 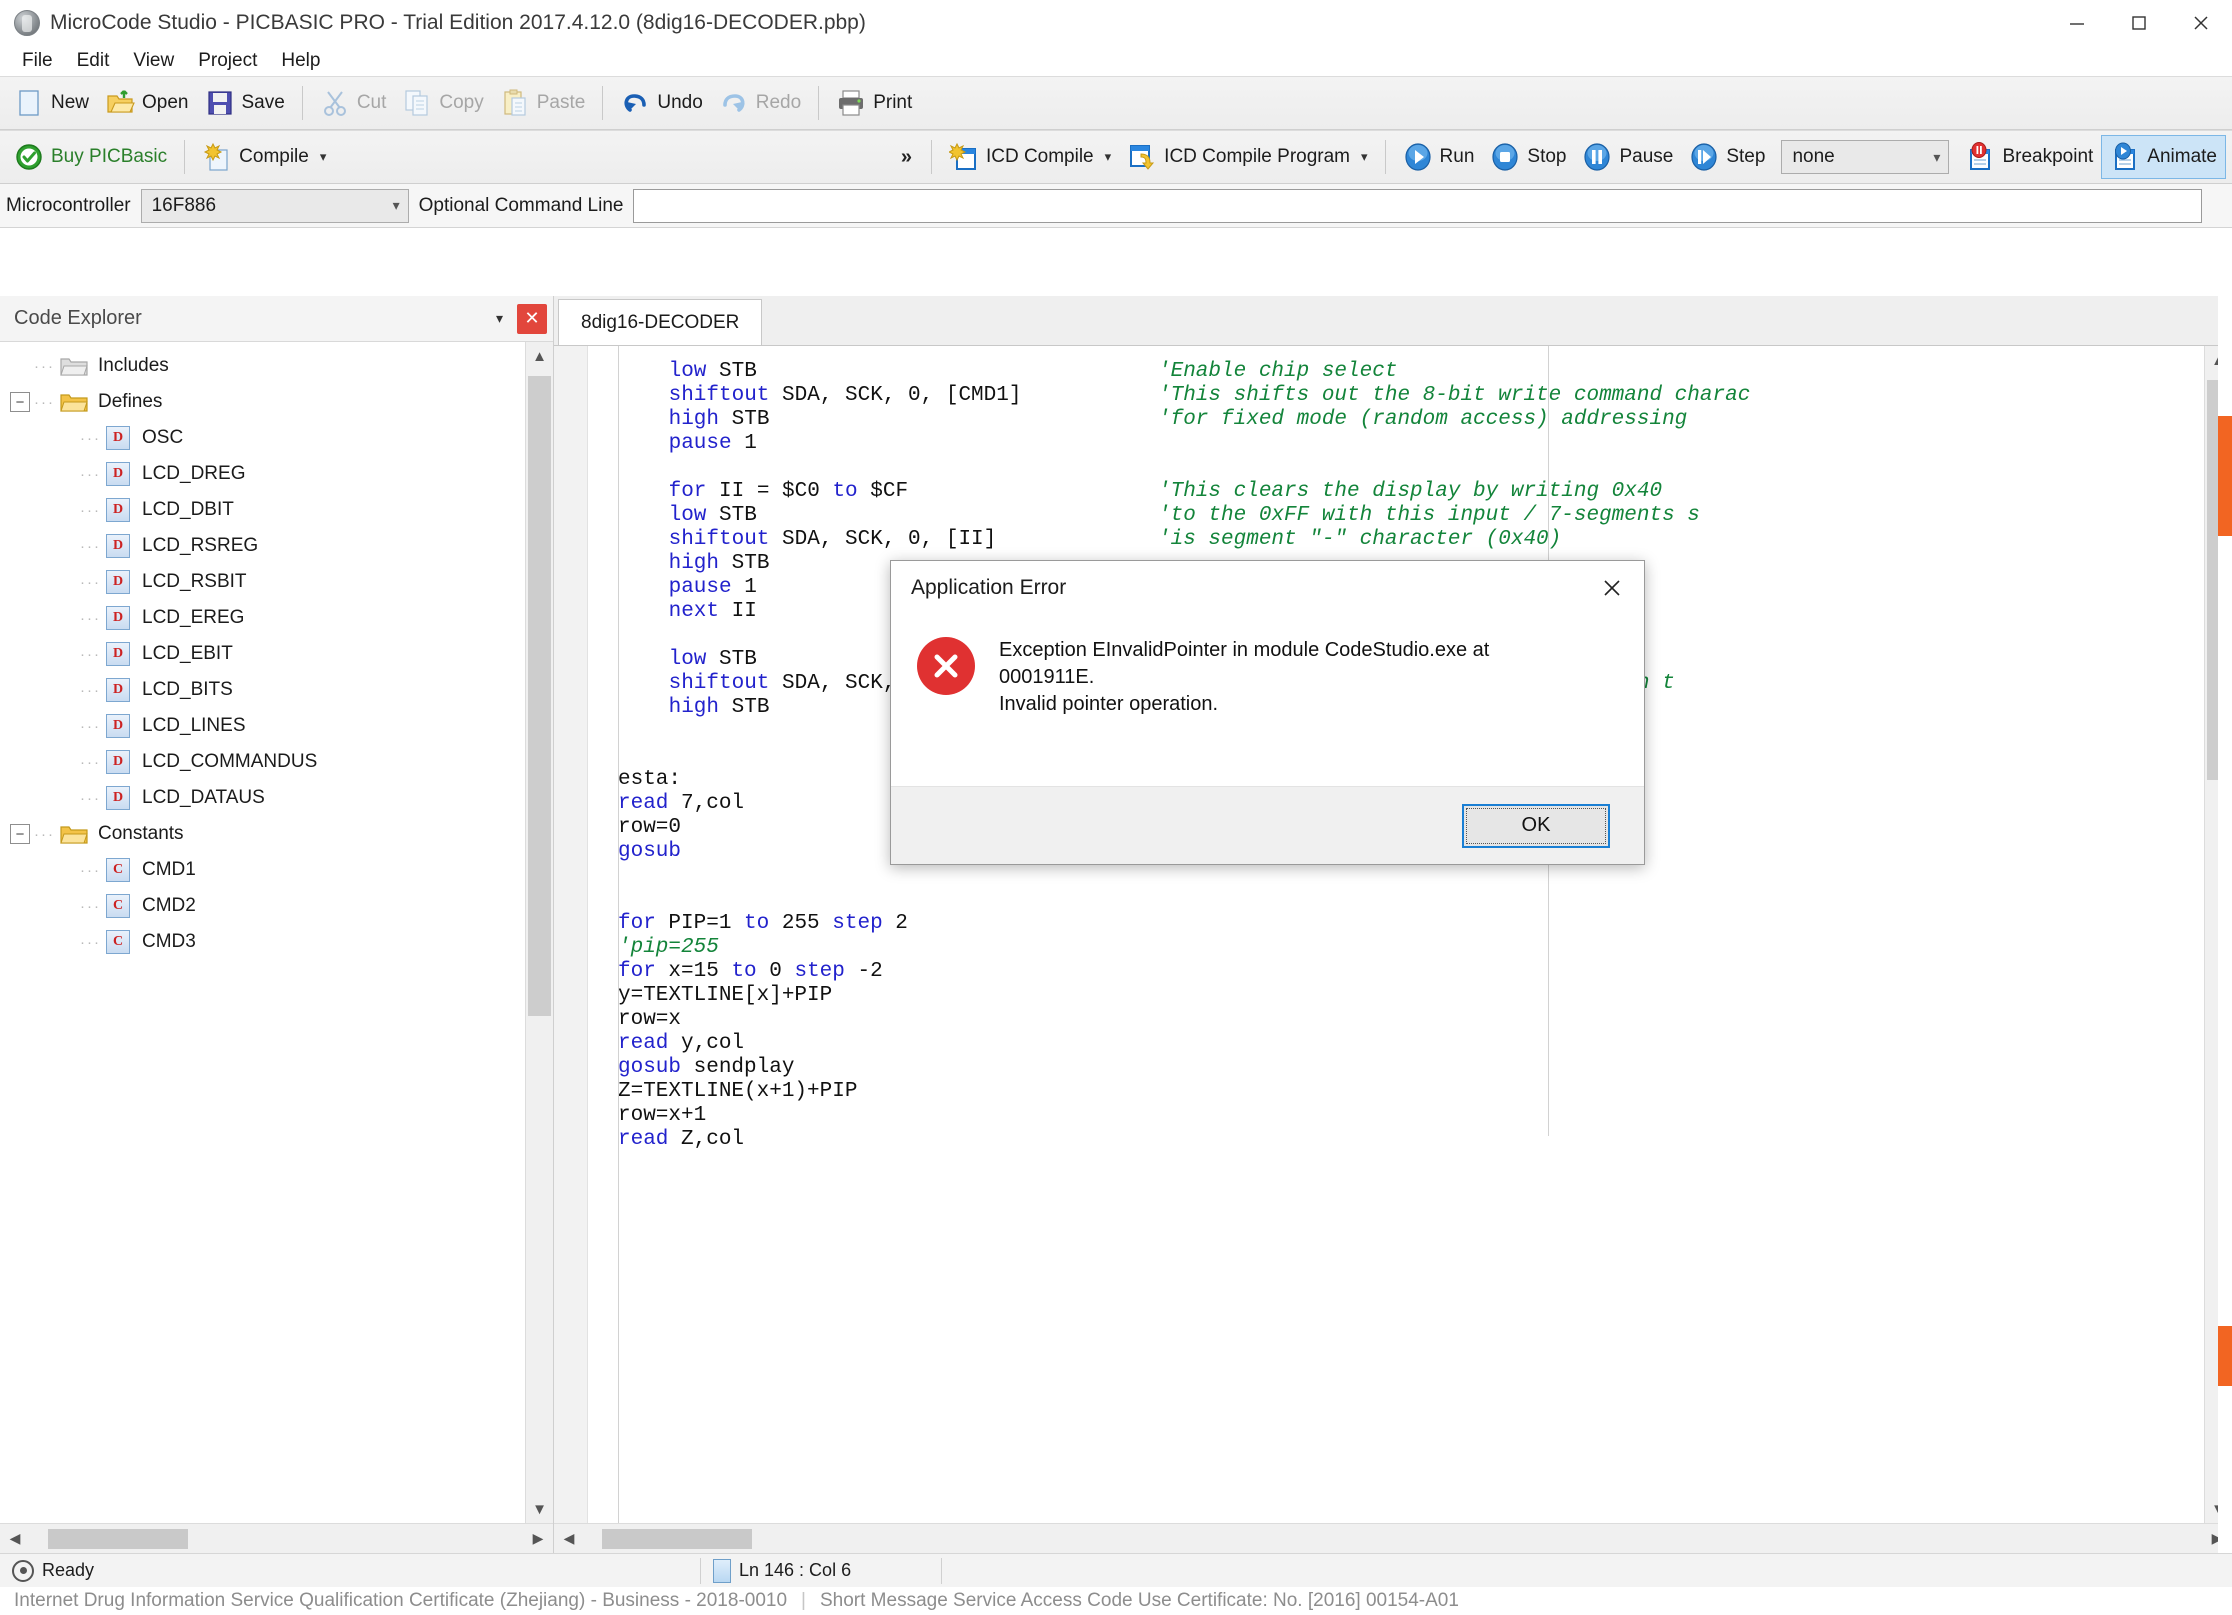 I want to click on explorer-horizontal-scrollbar: ◀ ▶, so click(x=276, y=1538).